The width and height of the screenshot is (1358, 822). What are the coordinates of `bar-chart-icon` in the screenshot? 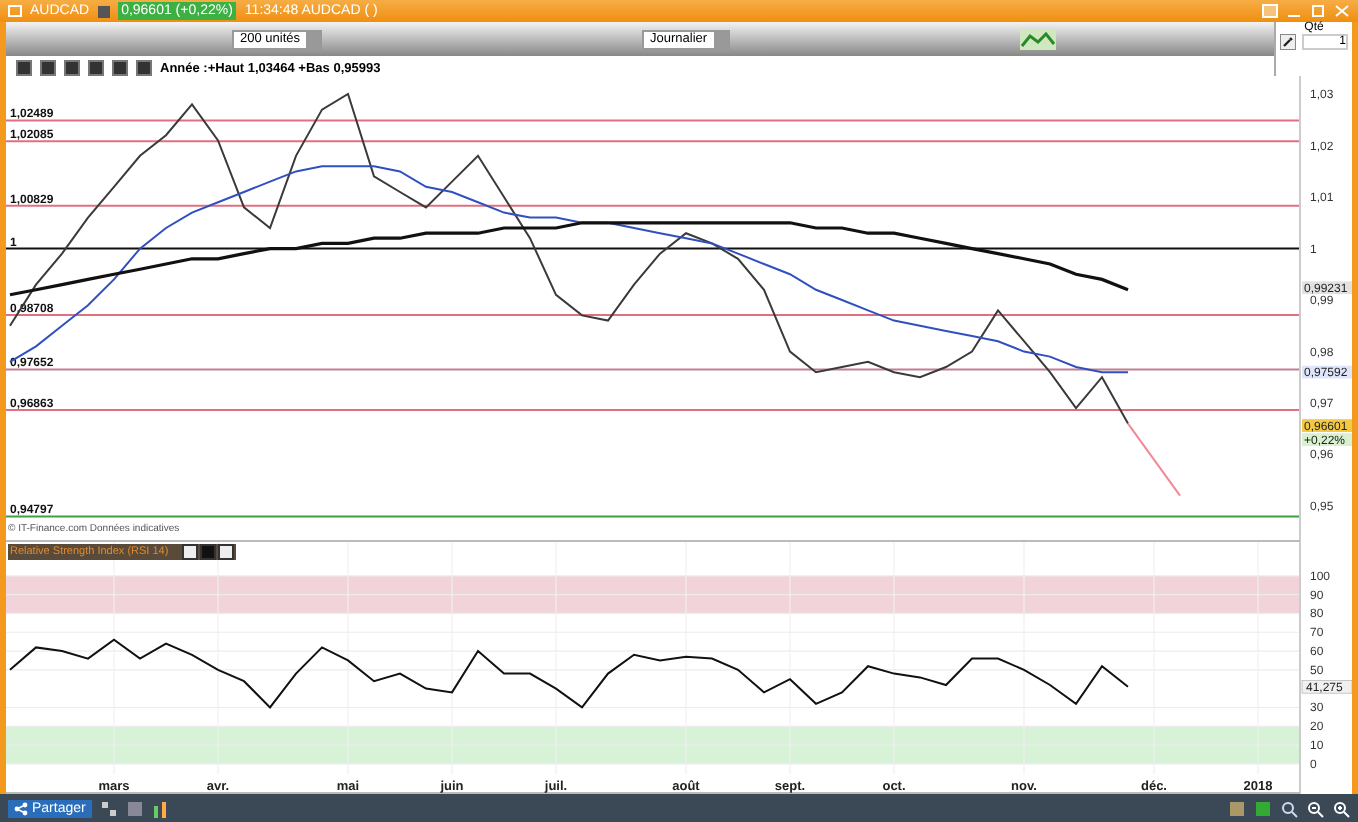 It's located at (160, 808).